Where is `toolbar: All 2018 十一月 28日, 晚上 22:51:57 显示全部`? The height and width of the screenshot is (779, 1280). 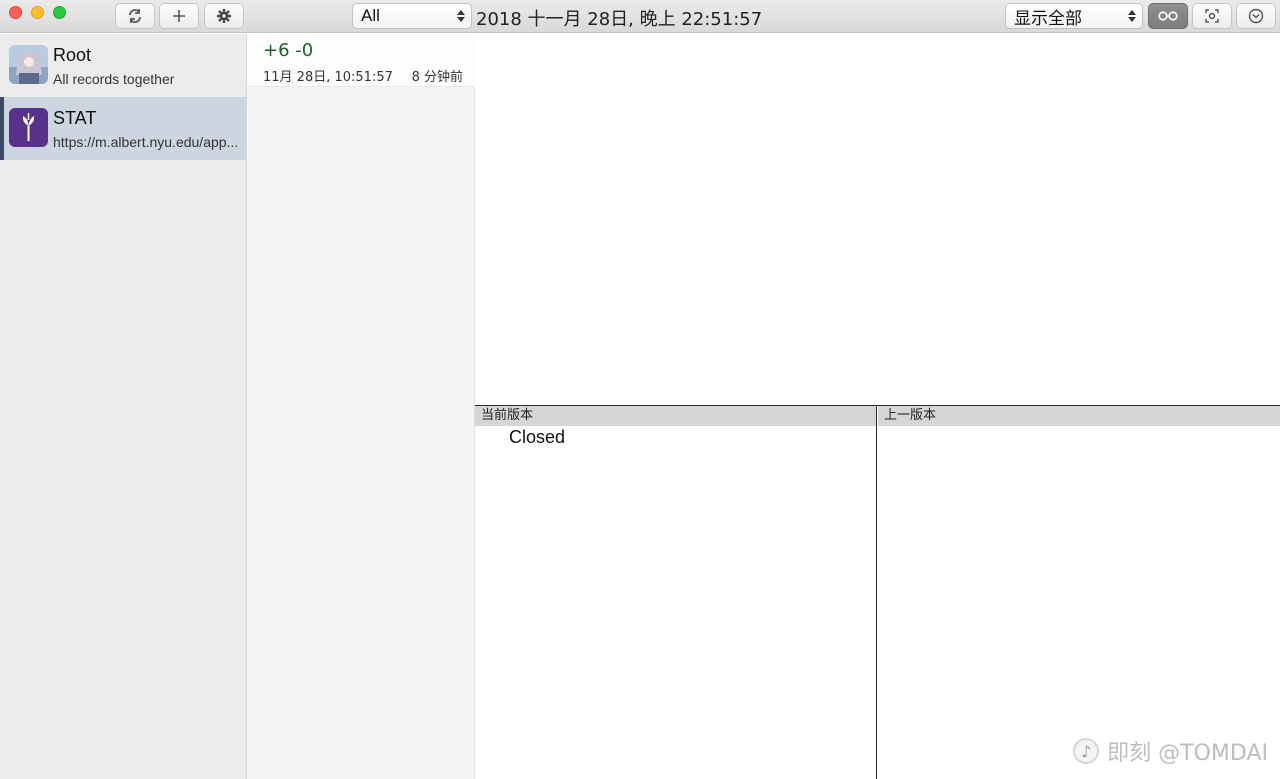 toolbar: All 2018 十一月 28日, 晚上 22:51:57 显示全部 is located at coordinates (640, 16).